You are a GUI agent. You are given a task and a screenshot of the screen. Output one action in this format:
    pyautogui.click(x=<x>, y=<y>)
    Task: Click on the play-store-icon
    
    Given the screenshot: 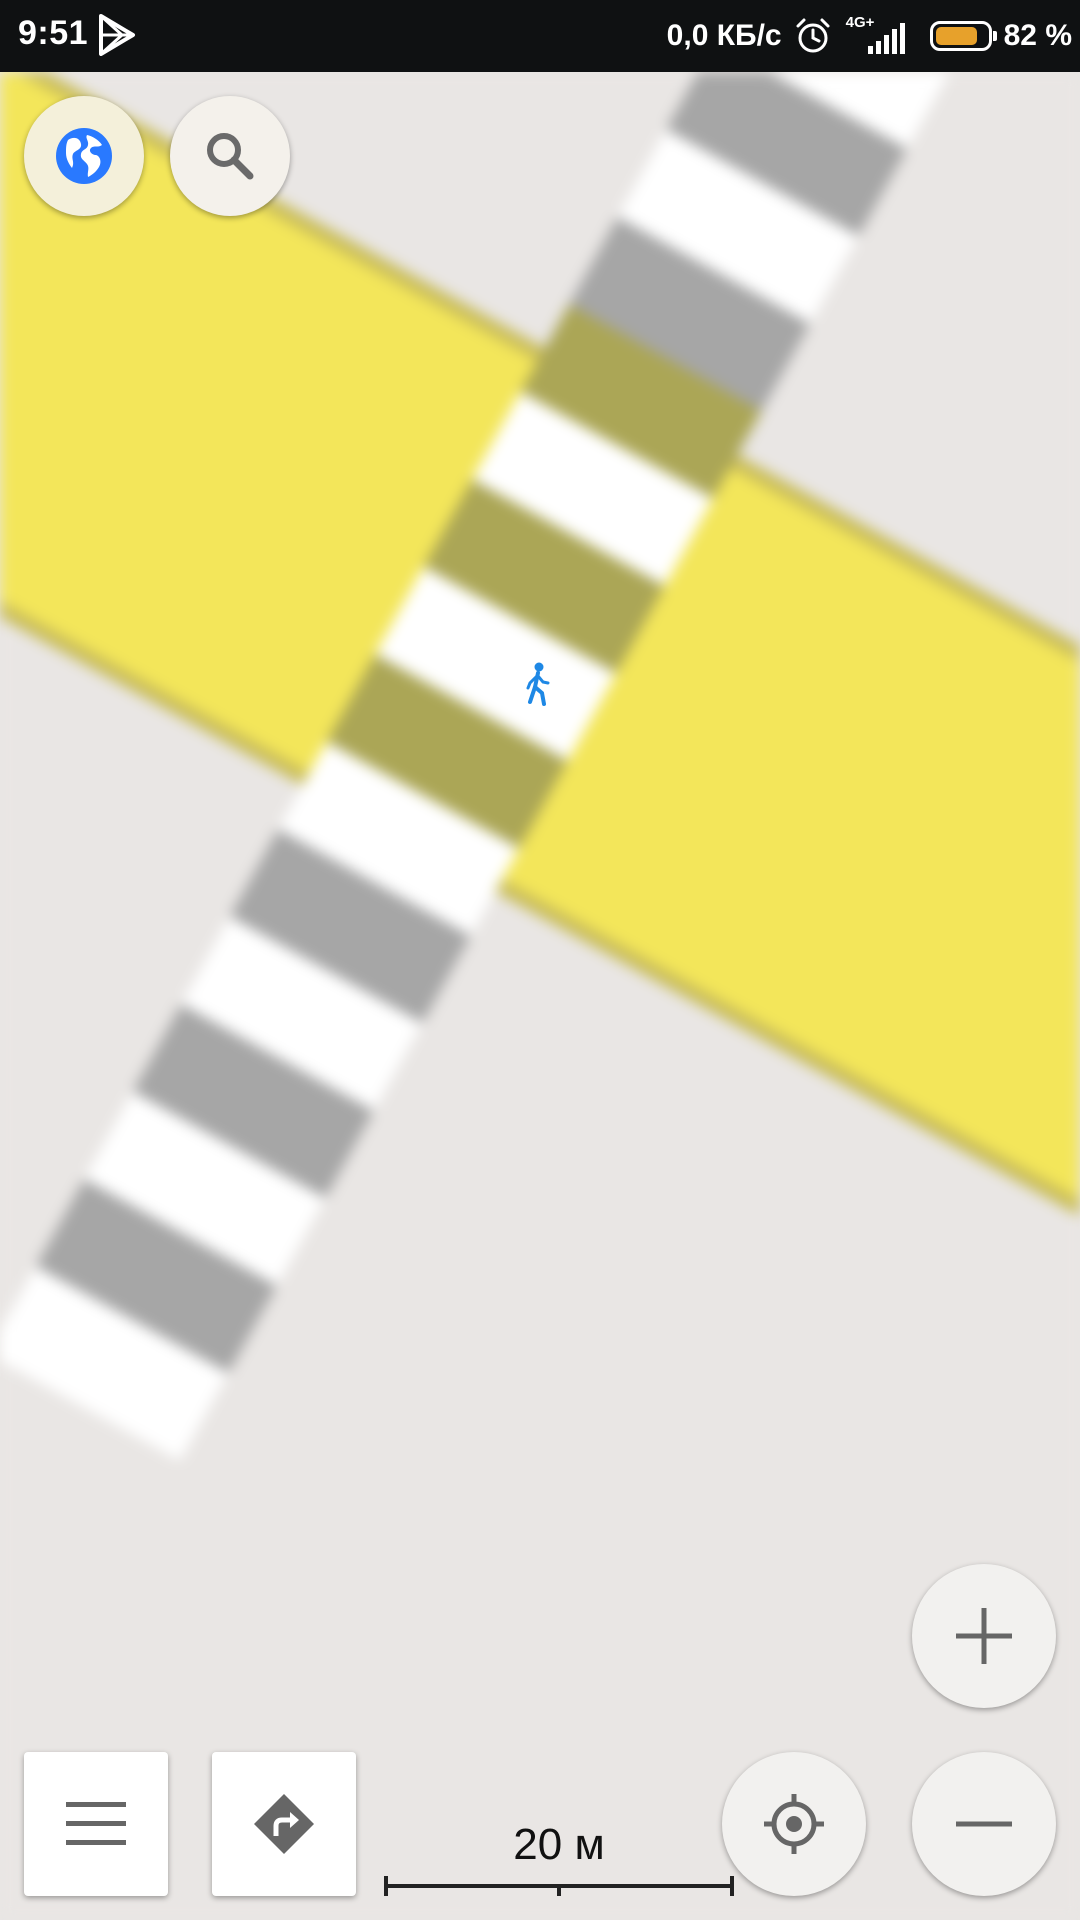 What is the action you would take?
    pyautogui.click(x=117, y=35)
    